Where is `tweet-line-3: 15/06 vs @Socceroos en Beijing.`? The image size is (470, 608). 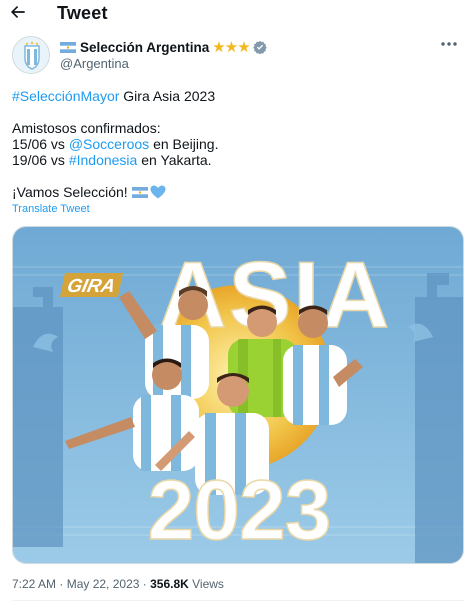 tweet-line-3: 15/06 vs @Socceroos en Beijing. is located at coordinates (237, 144).